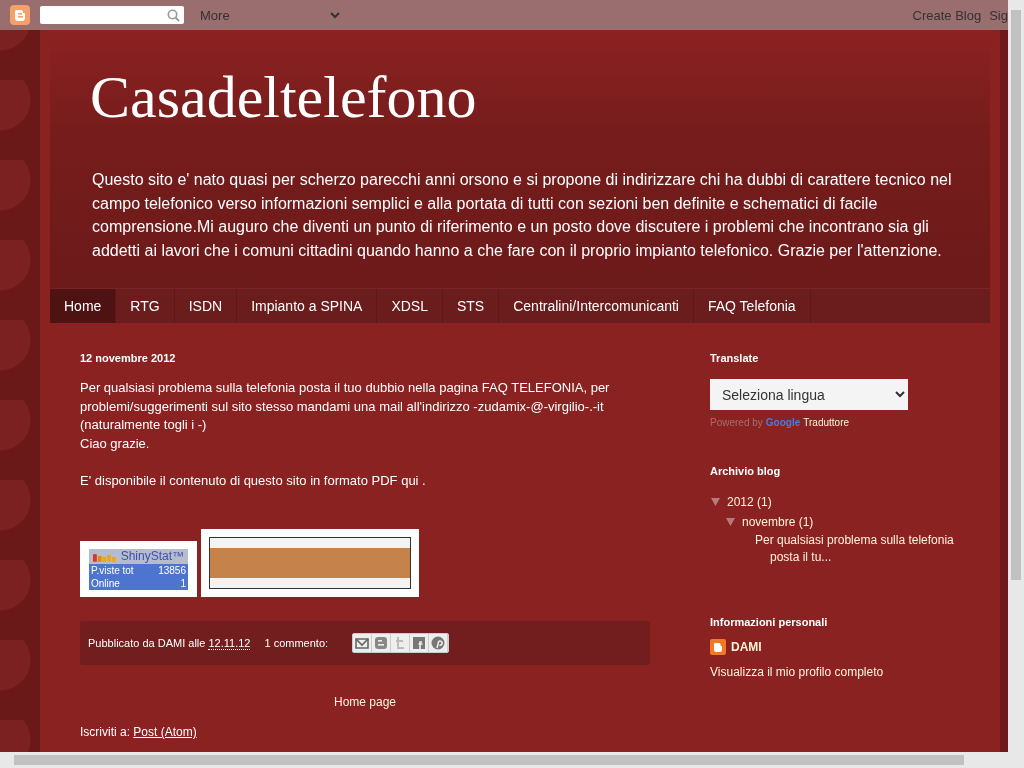  What do you see at coordinates (165, 732) in the screenshot?
I see `atom-feed-link: Post (Atom)` at bounding box center [165, 732].